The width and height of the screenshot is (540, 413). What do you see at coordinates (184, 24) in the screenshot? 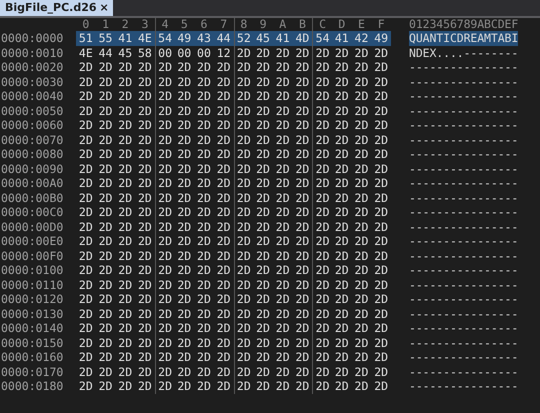
I see `column-header: 5` at bounding box center [184, 24].